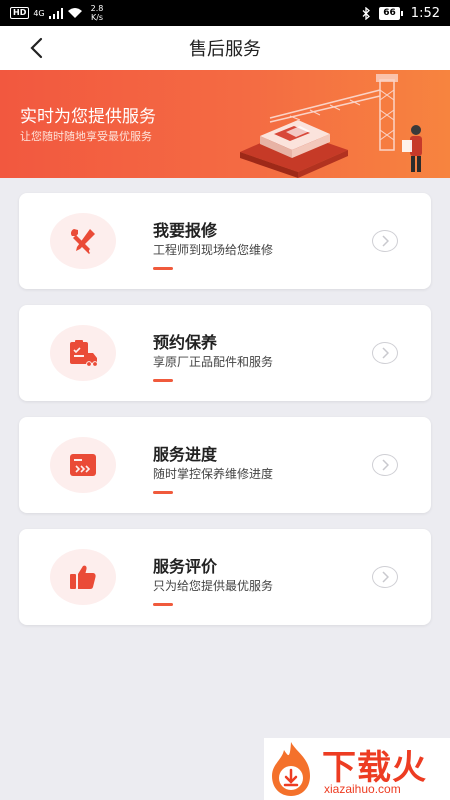 This screenshot has height=800, width=450. I want to click on service-title: 预约保养, so click(185, 342).